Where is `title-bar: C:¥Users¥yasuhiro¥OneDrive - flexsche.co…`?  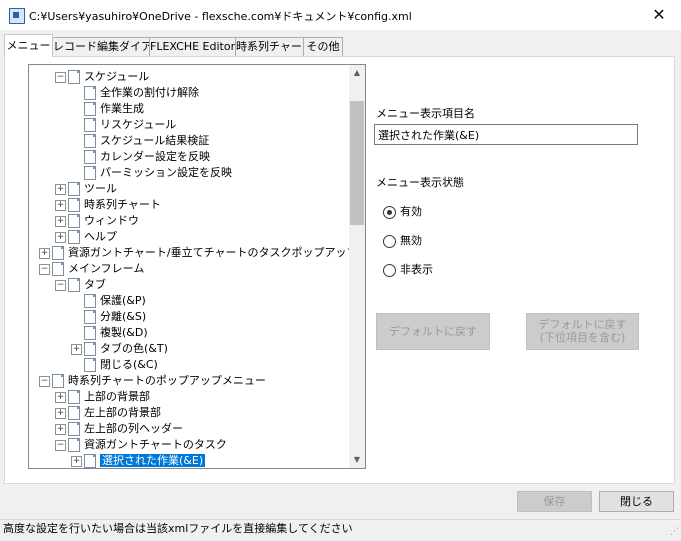
title-bar: C:¥Users¥yasuhiro¥OneDrive - flexsche.co… is located at coordinates (340, 15).